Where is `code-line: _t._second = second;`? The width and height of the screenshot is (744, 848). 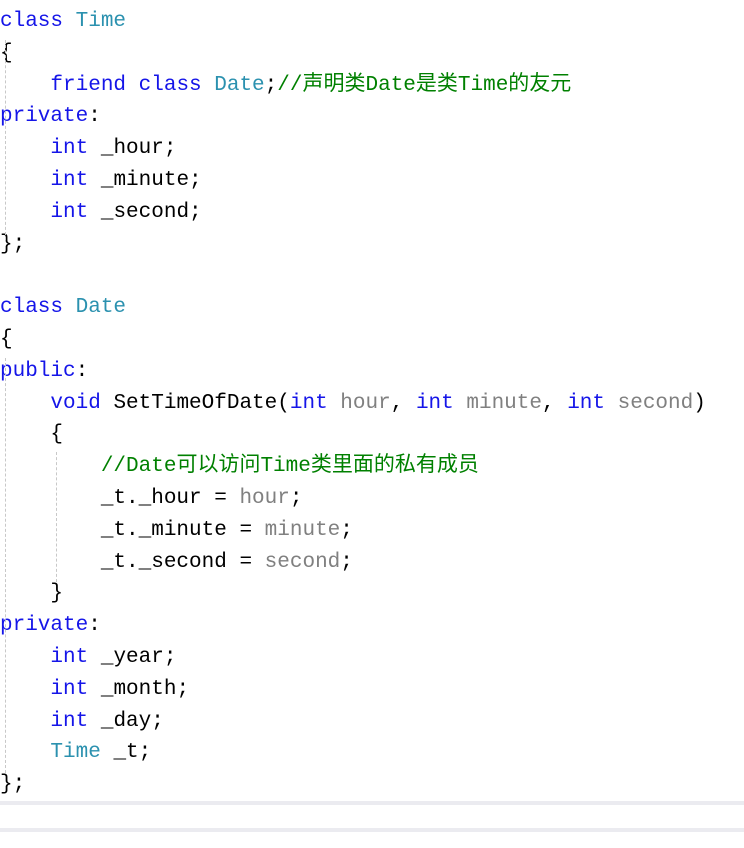
code-line: _t._second = second; is located at coordinates (353, 563).